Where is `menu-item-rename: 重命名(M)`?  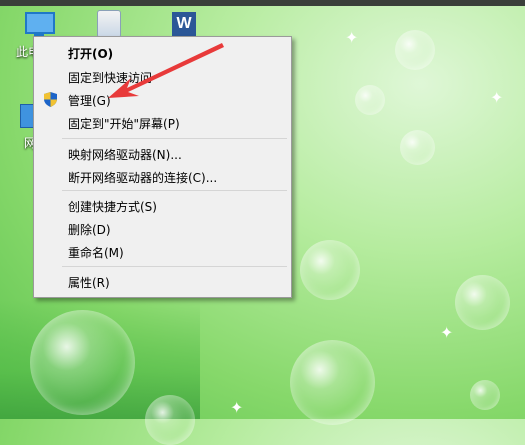 menu-item-rename: 重命名(M) is located at coordinates (162, 251).